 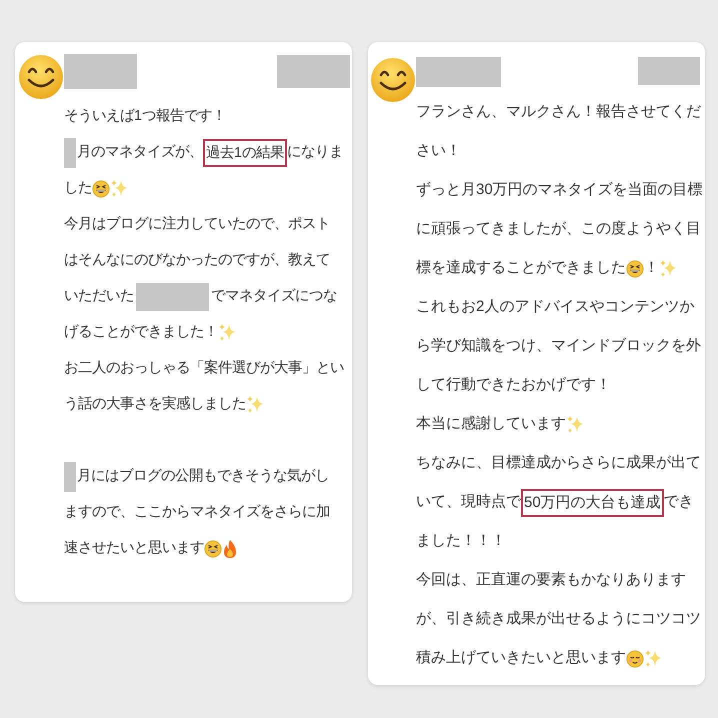 I want to click on highlighted-text: 過去1の結果, so click(x=245, y=153).